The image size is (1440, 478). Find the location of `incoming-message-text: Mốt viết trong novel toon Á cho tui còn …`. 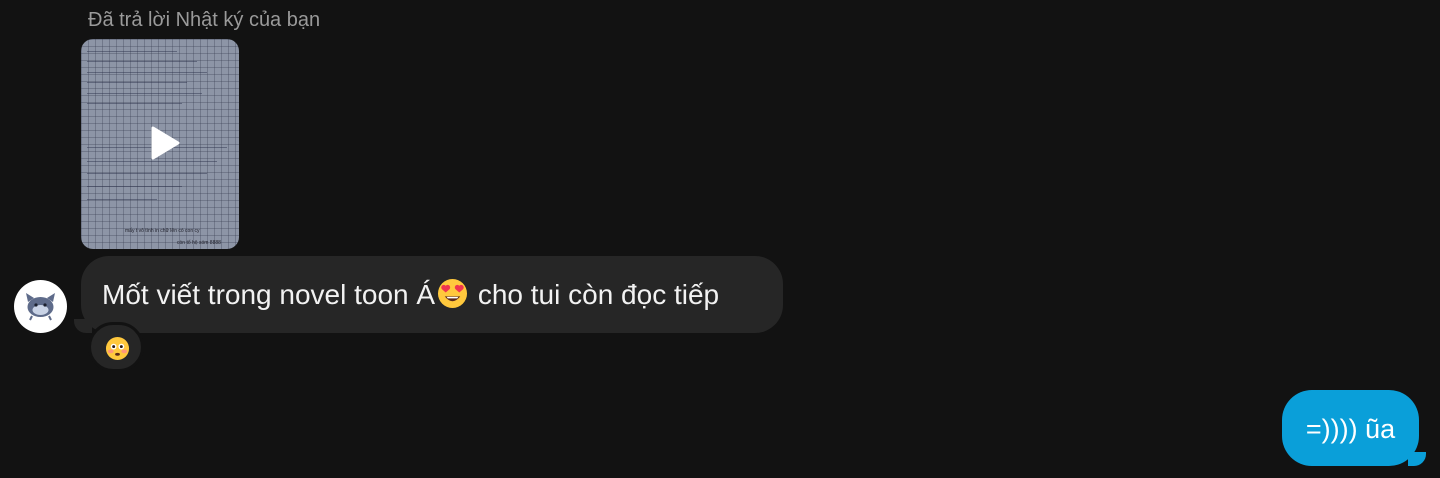

incoming-message-text: Mốt viết trong novel toon Á cho tui còn … is located at coordinates (411, 294).